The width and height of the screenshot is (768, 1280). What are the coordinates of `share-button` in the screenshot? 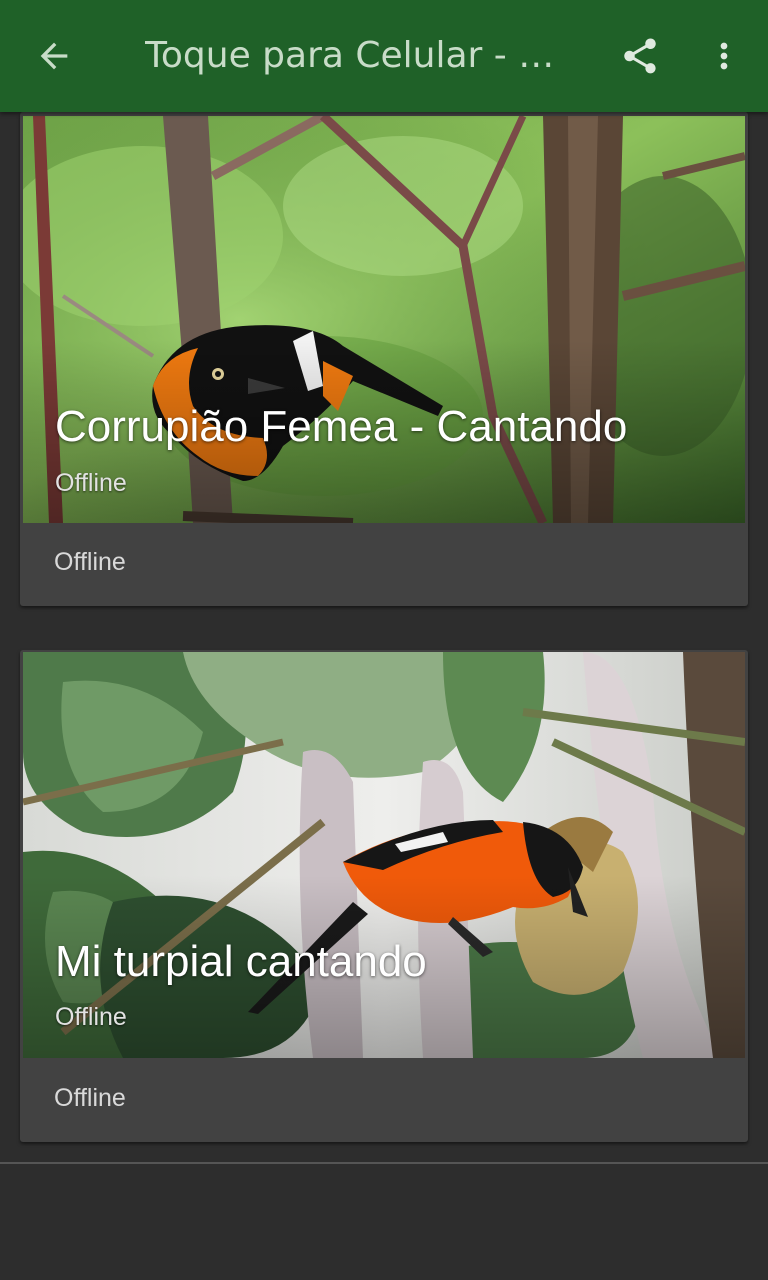 It's located at (640, 56).